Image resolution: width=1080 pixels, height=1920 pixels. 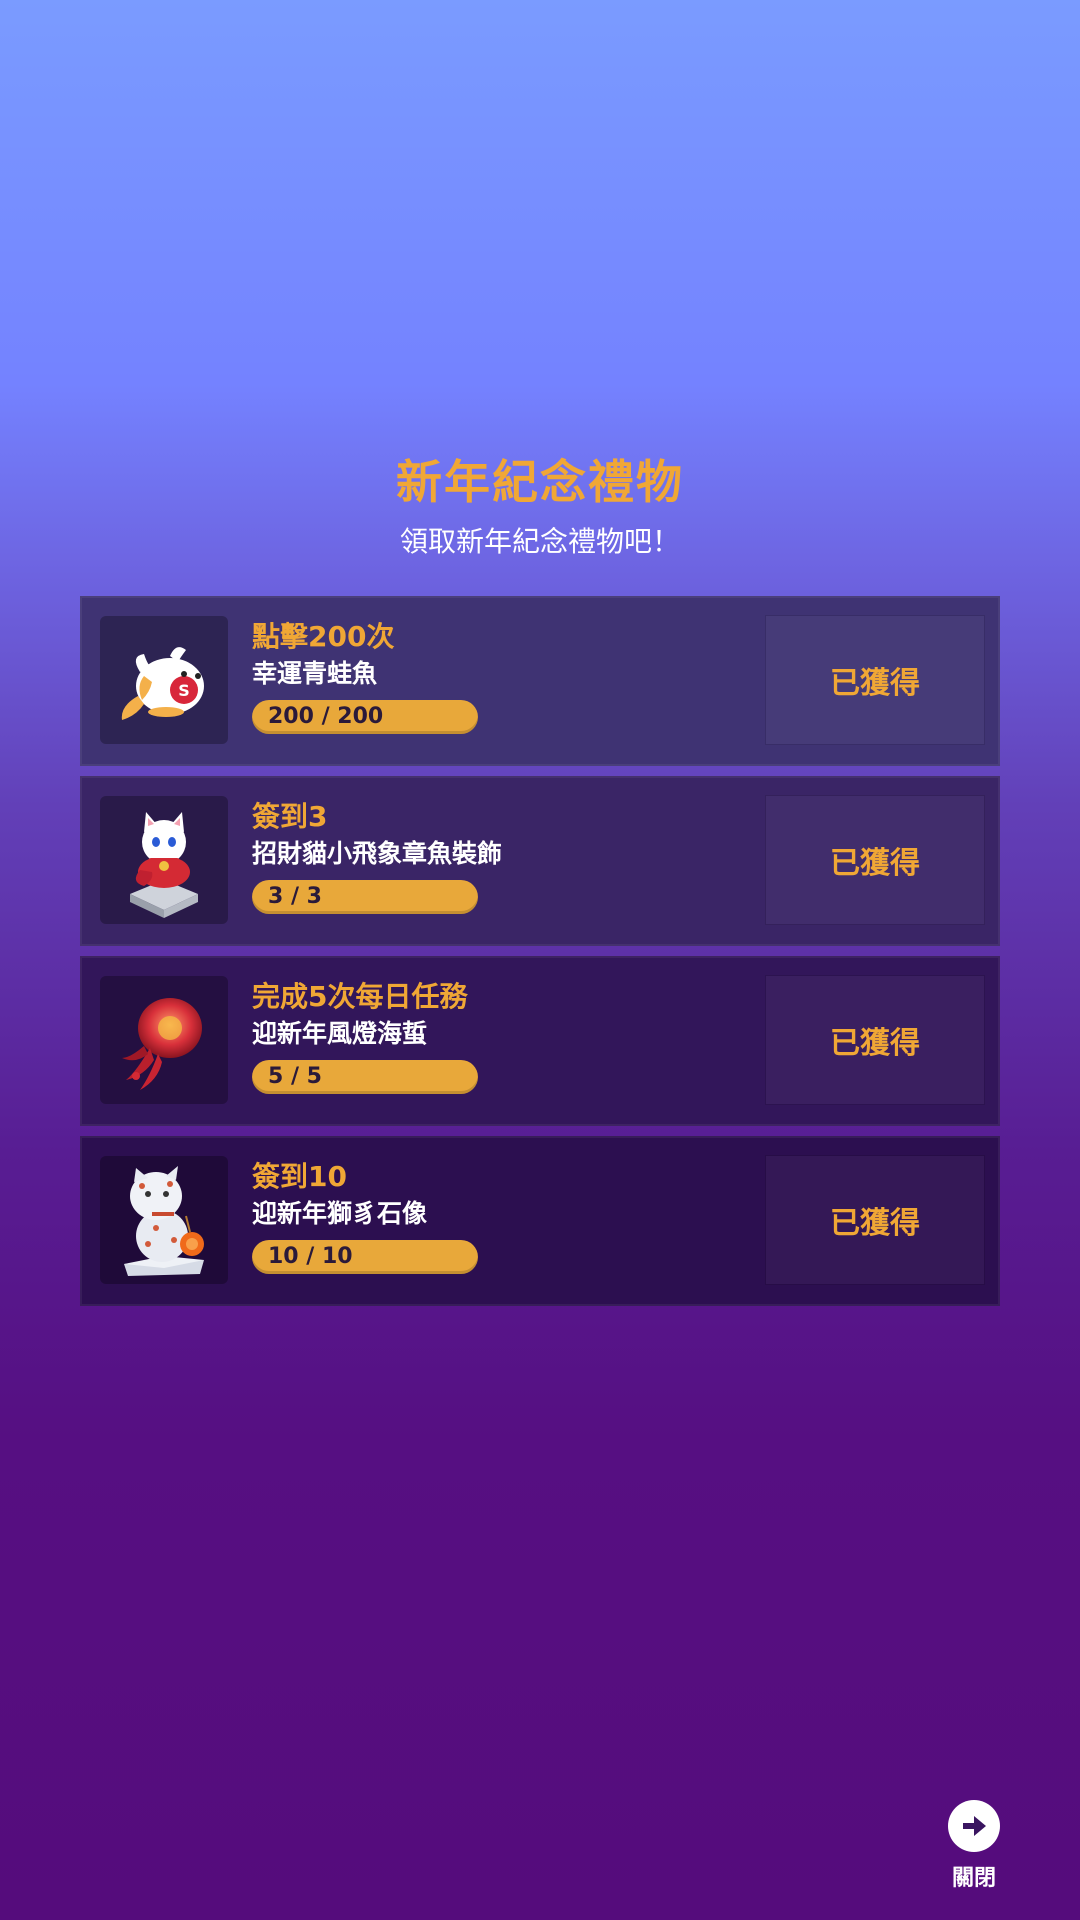 I want to click on lucky-frog-fish-icon: S, so click(x=164, y=680).